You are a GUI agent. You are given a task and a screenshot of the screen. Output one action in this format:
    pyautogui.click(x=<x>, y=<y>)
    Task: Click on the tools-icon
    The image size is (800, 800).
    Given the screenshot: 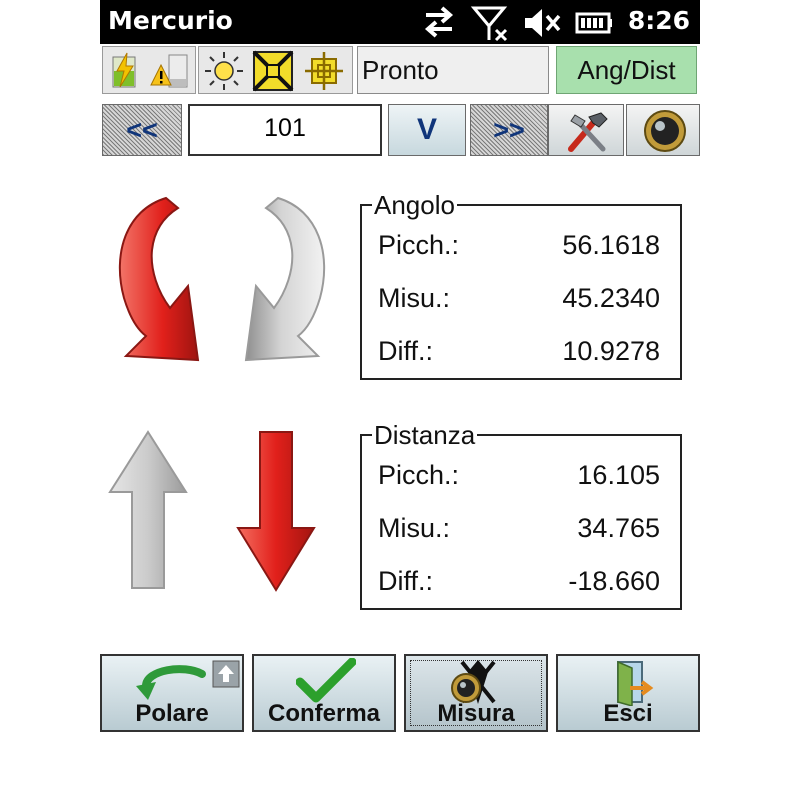 What is the action you would take?
    pyautogui.click(x=588, y=132)
    